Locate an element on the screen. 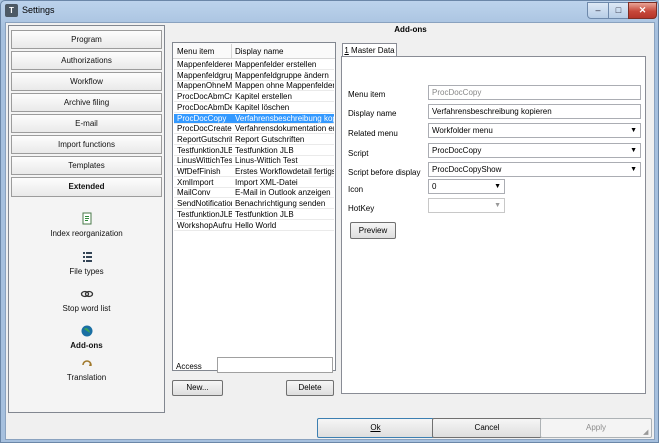 This screenshot has width=659, height=443. list-row: WorkshopAufruf Hello World is located at coordinates (254, 226).